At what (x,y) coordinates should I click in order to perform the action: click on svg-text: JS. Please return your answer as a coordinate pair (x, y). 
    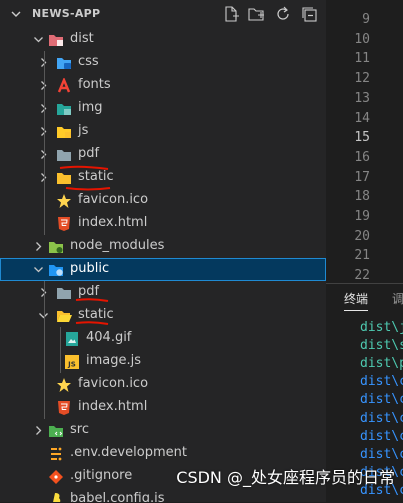
    Looking at the image, I should click on (71, 365).